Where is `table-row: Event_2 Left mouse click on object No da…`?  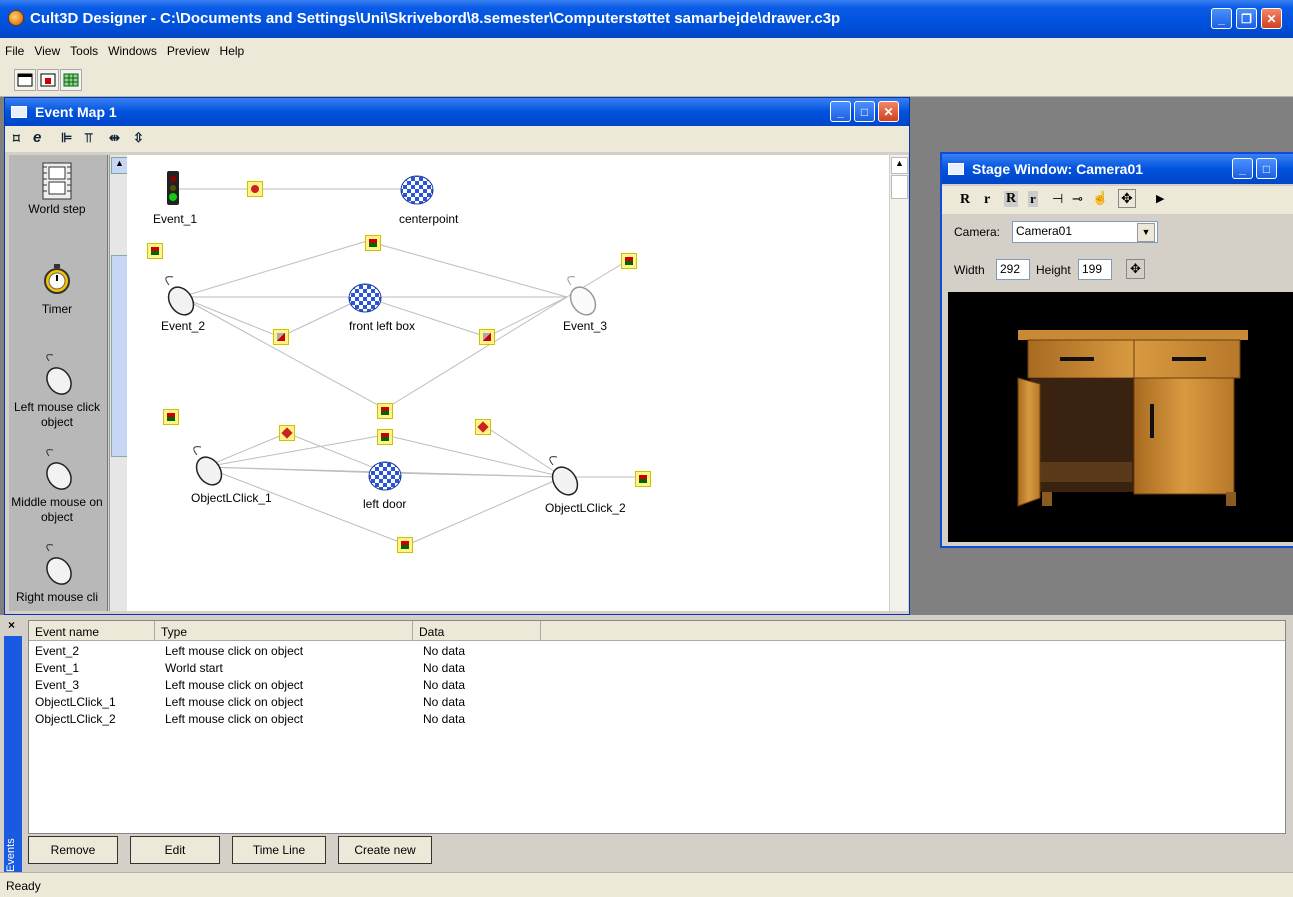 table-row: Event_2 Left mouse click on object No da… is located at coordinates (657, 651).